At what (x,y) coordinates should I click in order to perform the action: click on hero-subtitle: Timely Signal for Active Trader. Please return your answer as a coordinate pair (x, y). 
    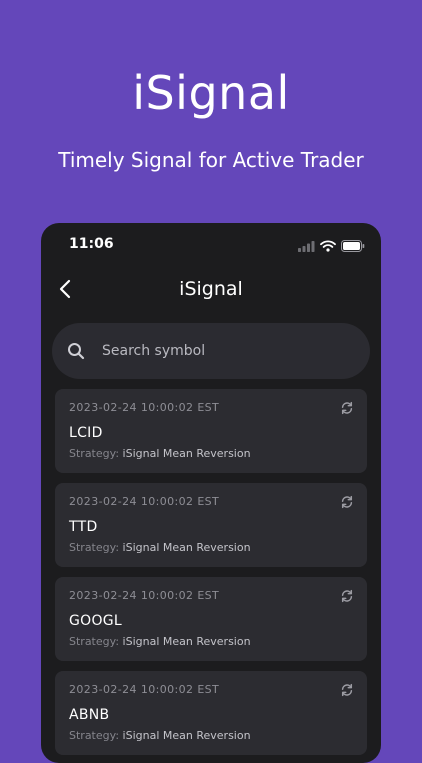
    Looking at the image, I should click on (211, 160).